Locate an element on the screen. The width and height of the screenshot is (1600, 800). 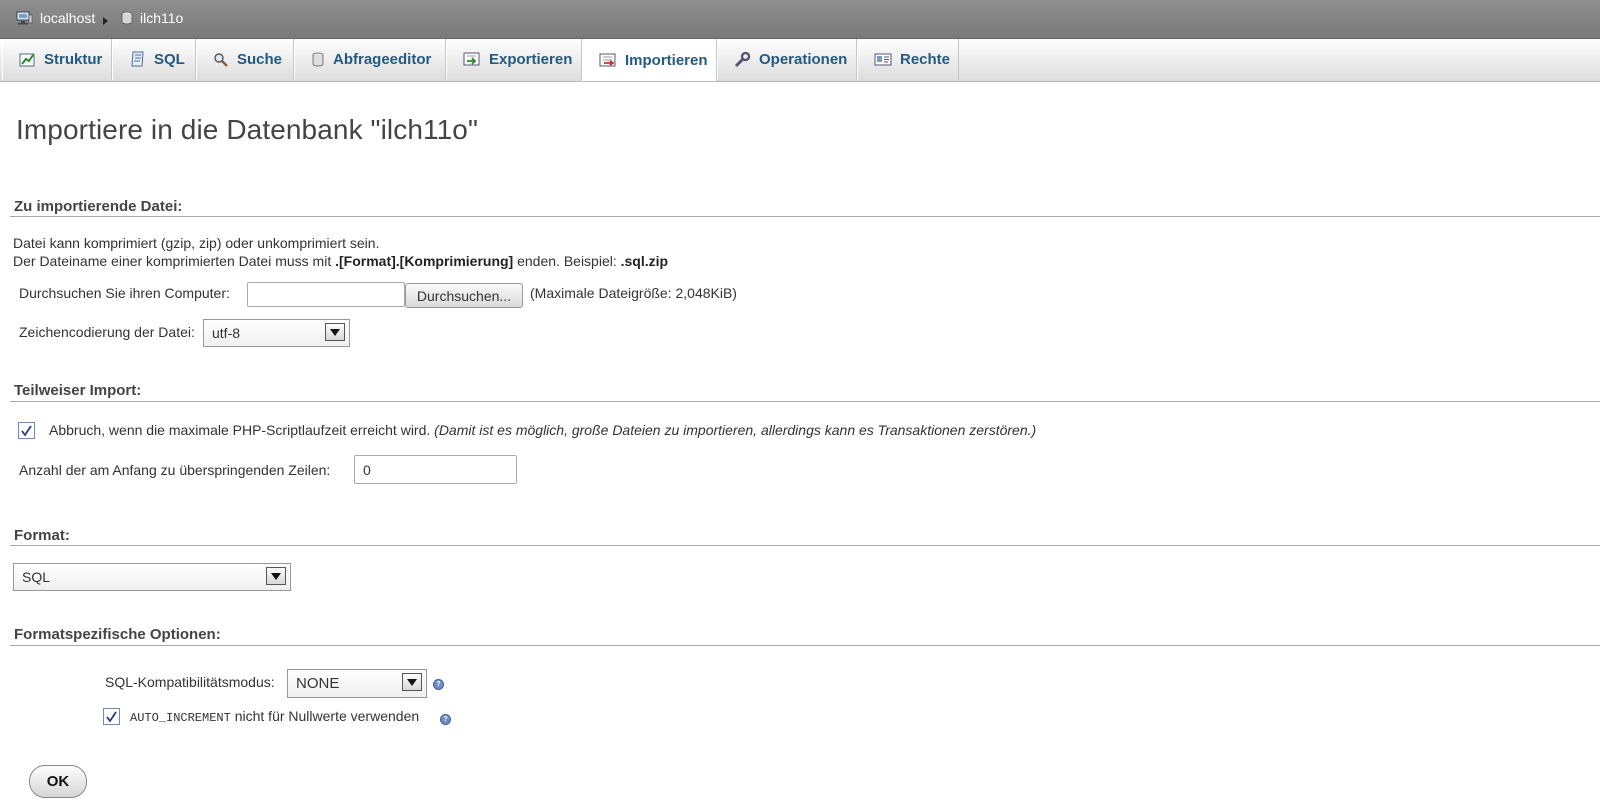
database-icon is located at coordinates (127, 18).